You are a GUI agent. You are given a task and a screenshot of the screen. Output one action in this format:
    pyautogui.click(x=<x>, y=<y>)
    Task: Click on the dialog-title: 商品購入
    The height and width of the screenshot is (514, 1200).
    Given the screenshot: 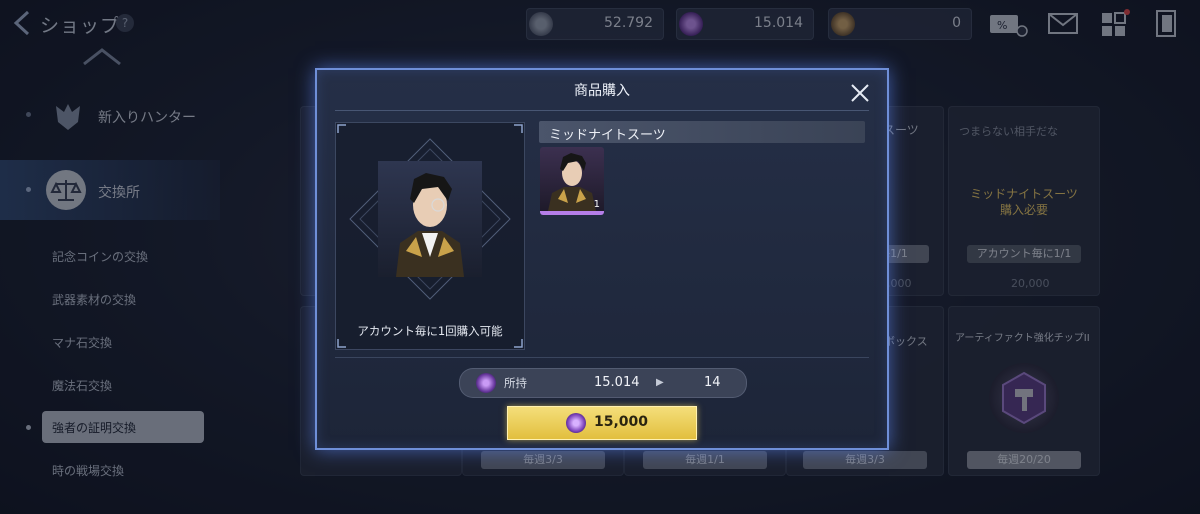 What is the action you would take?
    pyautogui.click(x=602, y=91)
    